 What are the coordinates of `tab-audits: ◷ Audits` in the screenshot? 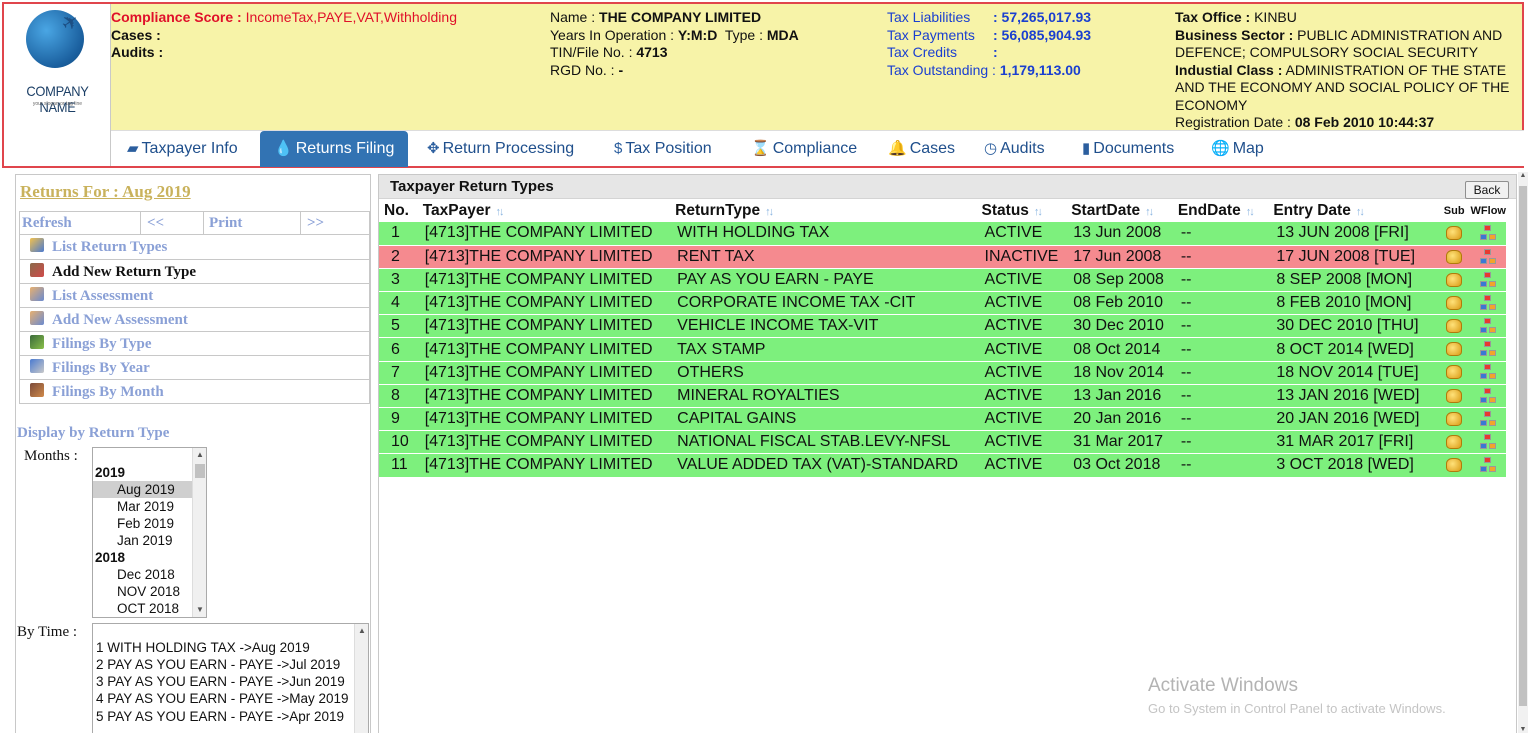 It's located at (1014, 149).